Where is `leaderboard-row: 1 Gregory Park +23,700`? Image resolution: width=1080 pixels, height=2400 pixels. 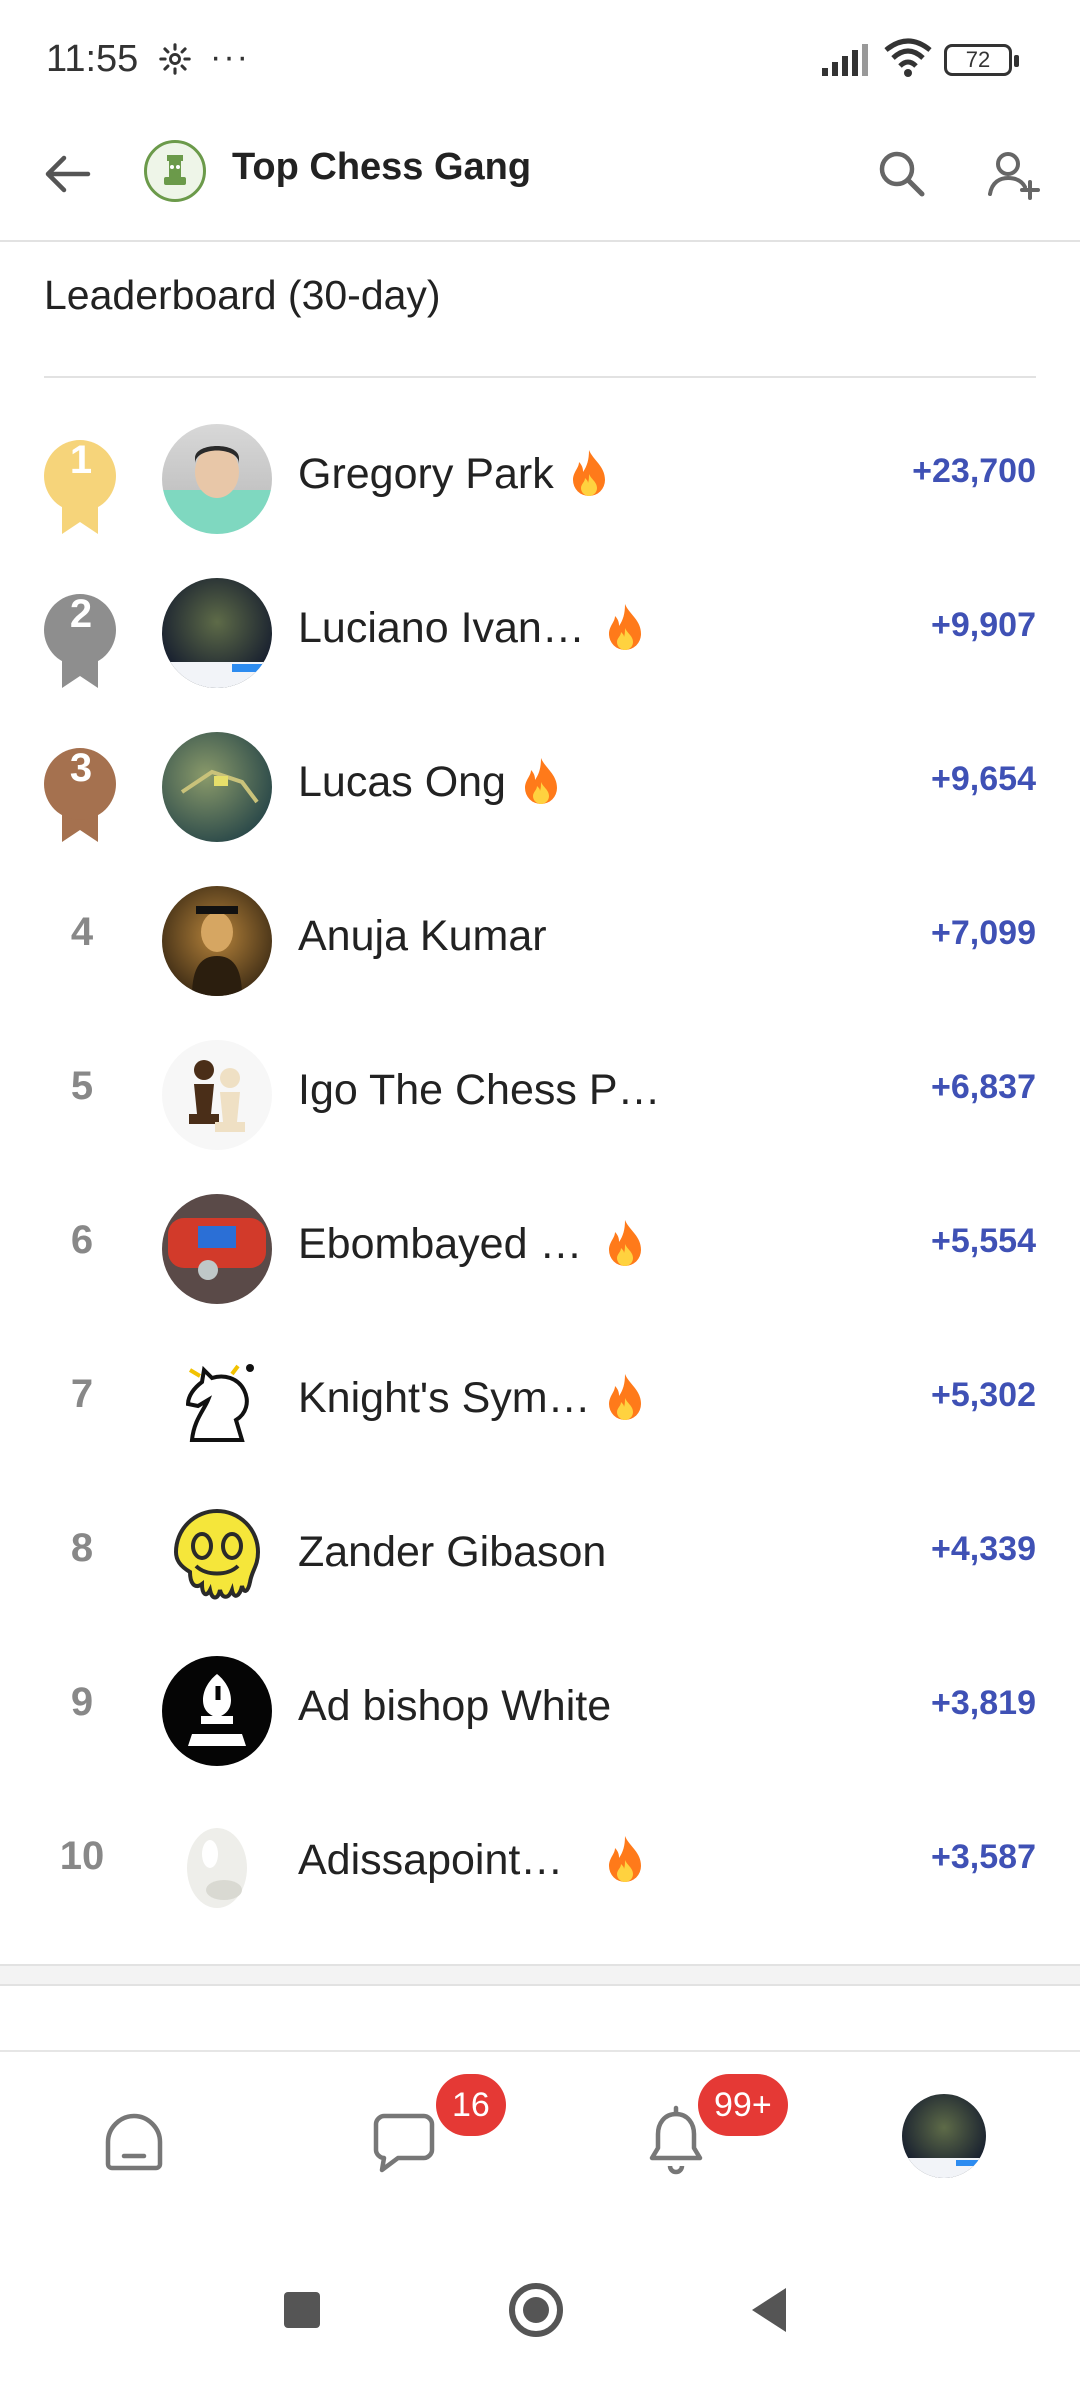
leaderboard-row: 1 Gregory Park +23,700 is located at coordinates (540, 479).